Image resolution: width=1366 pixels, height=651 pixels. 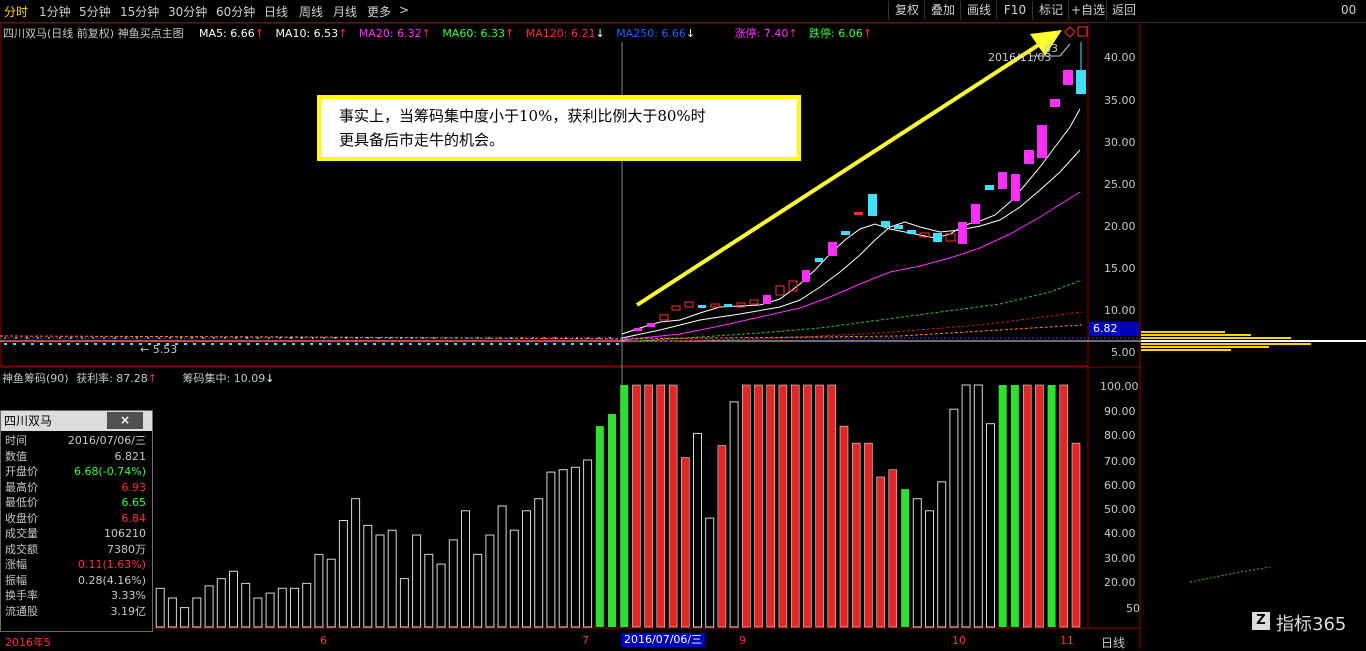 What do you see at coordinates (76, 533) in the screenshot?
I see `info-row: 成交量 106210` at bounding box center [76, 533].